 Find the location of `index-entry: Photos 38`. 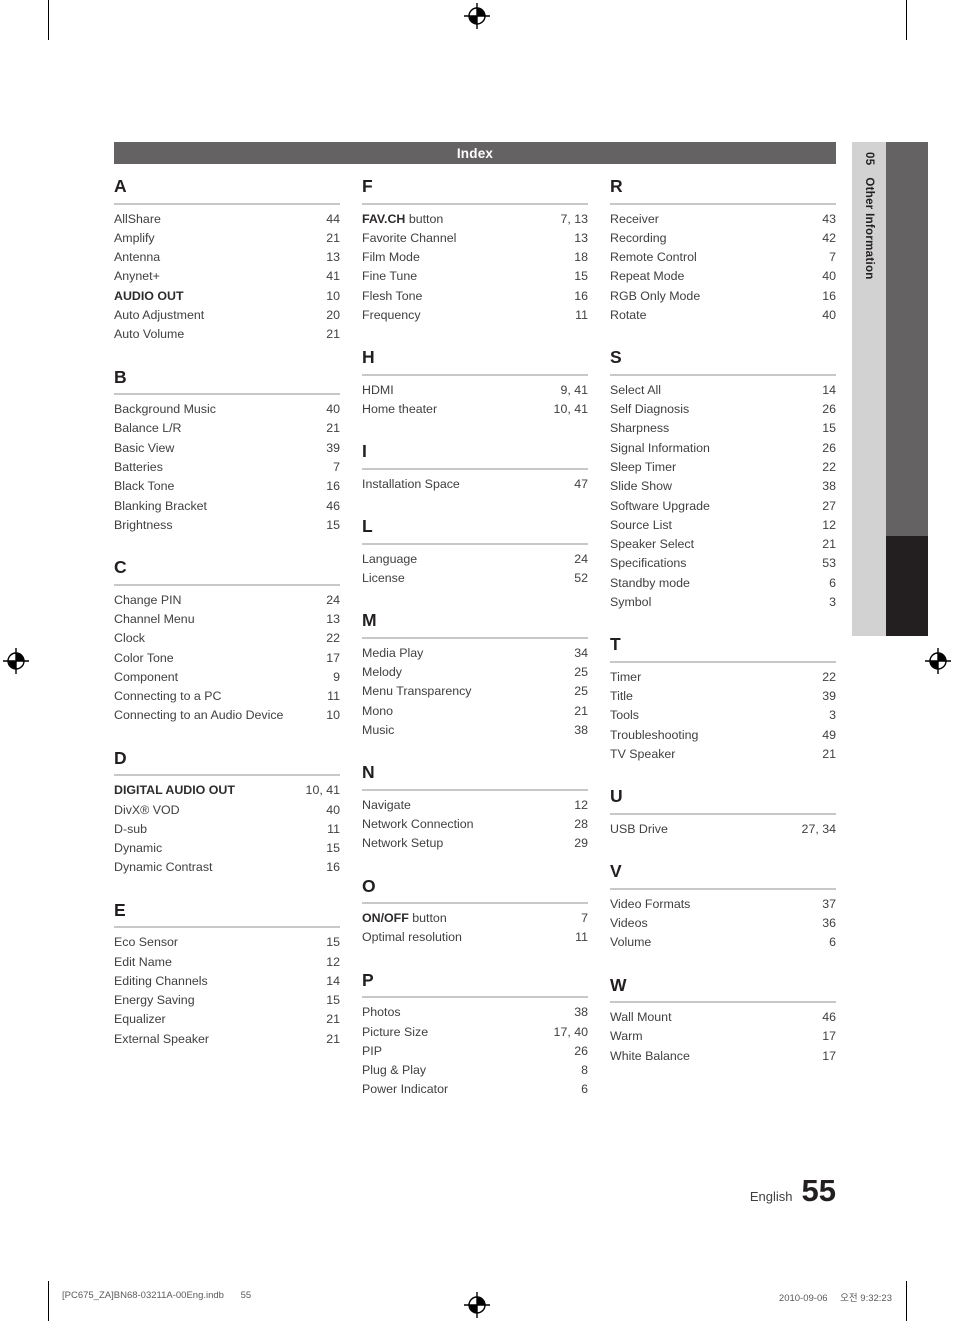

index-entry: Photos 38 is located at coordinates (475, 1012).